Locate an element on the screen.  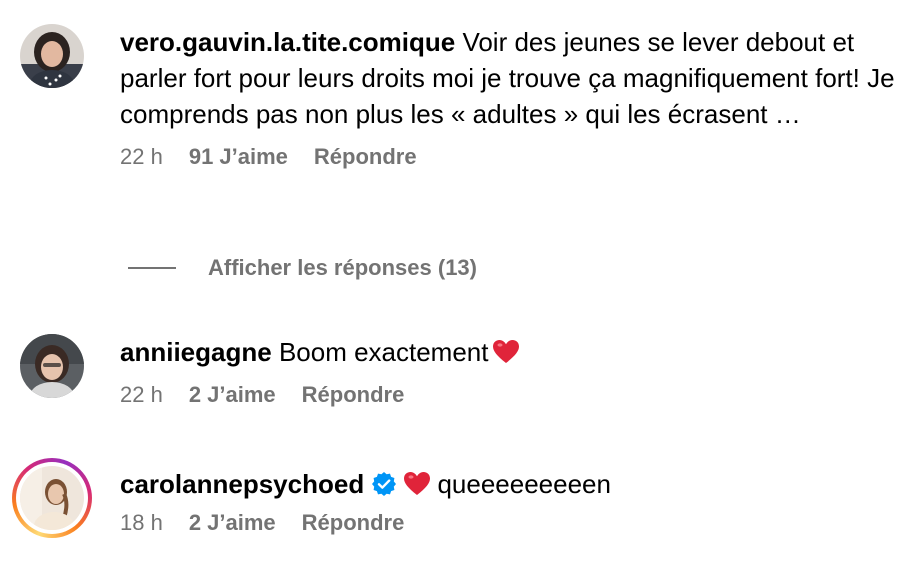
story-ring is located at coordinates (52, 498).